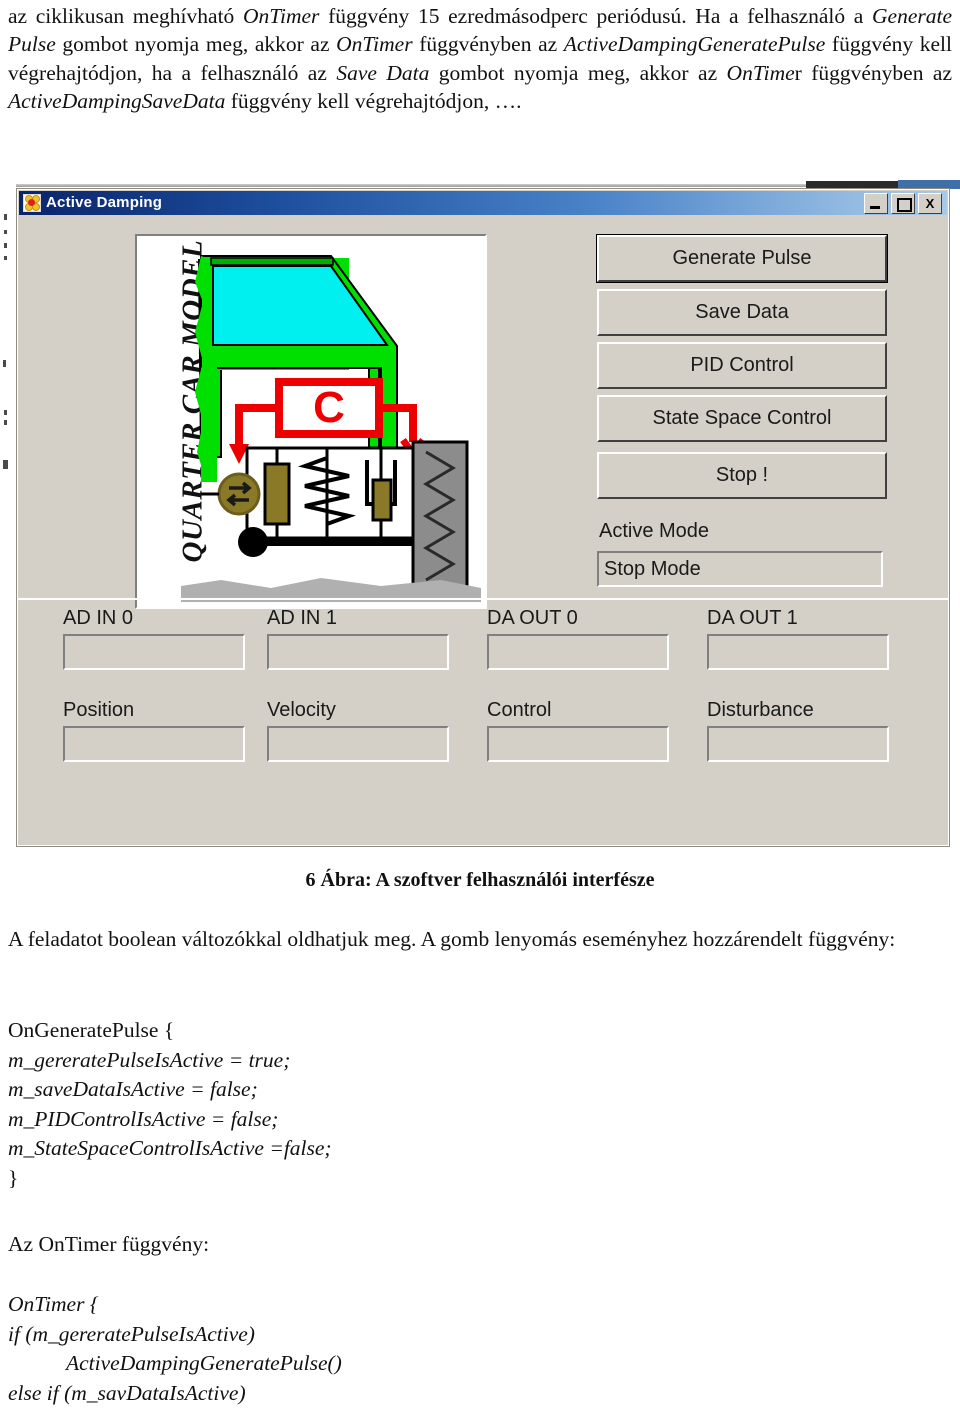  I want to click on io-field-ad-in-1: AD IN 1, so click(358, 638).